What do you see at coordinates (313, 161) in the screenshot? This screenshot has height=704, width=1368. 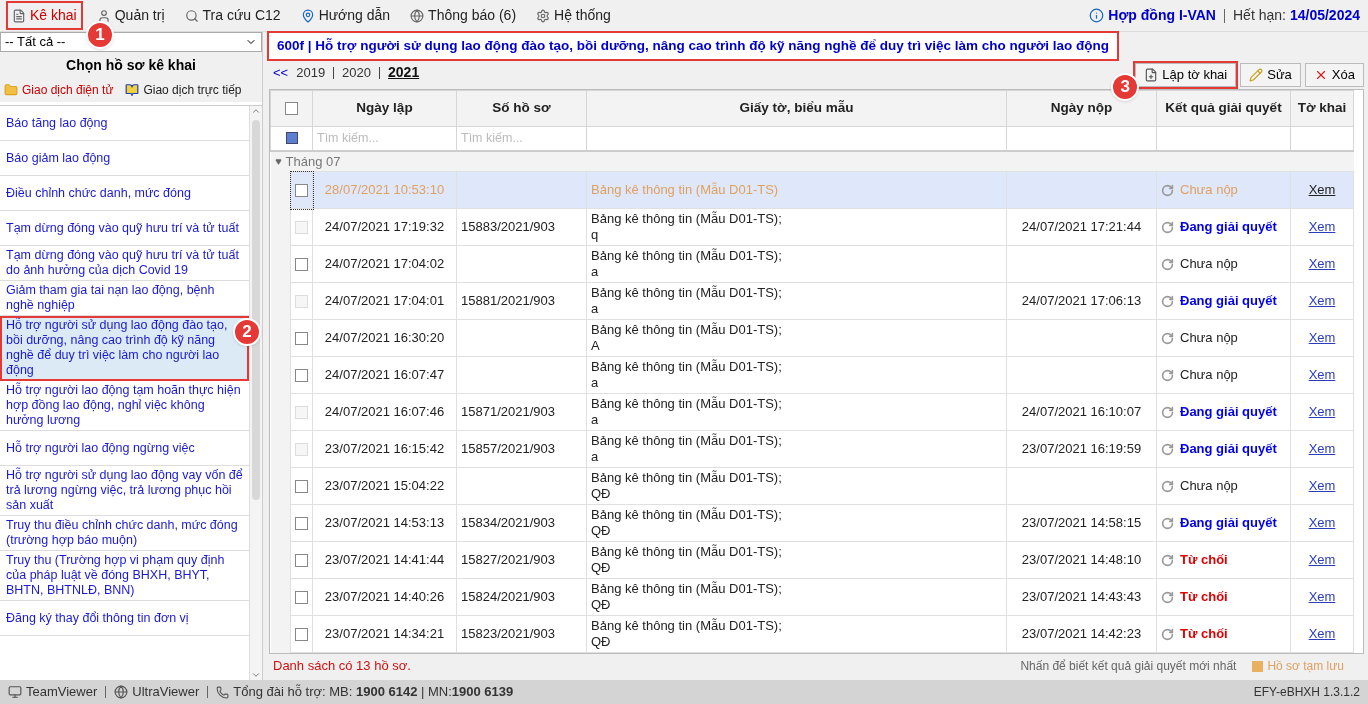 I see `group-label: Tháng 07` at bounding box center [313, 161].